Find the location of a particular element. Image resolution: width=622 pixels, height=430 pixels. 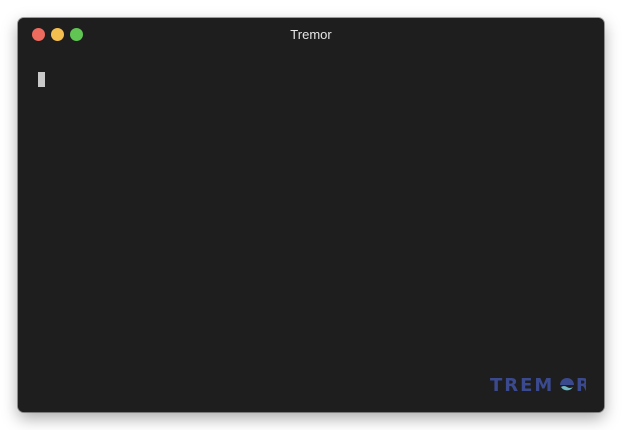

title-bar: Tremor is located at coordinates (311, 35).